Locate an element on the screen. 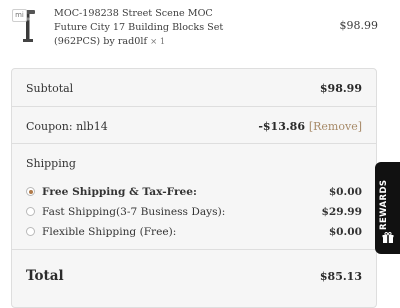 The height and width of the screenshot is (308, 400). shipping-option-label: Fast Shipping(3-7 Business Days): is located at coordinates (134, 212).